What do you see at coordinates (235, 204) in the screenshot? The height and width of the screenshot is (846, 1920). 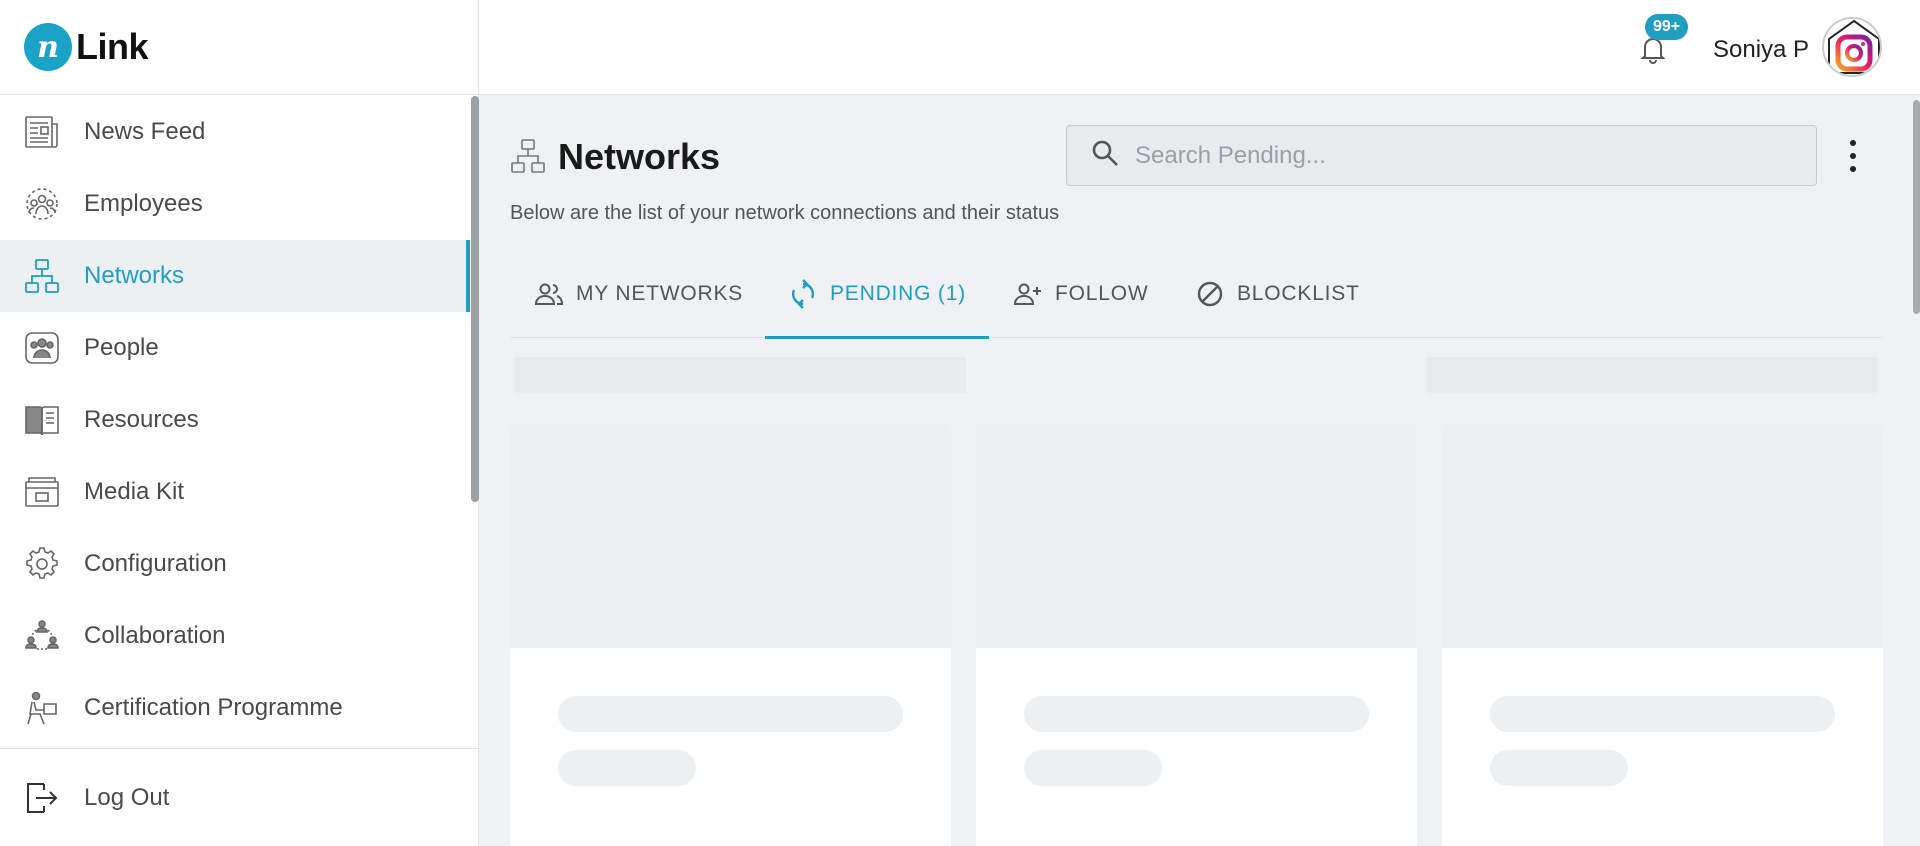 I see `sidebar-item-employees: Employees` at bounding box center [235, 204].